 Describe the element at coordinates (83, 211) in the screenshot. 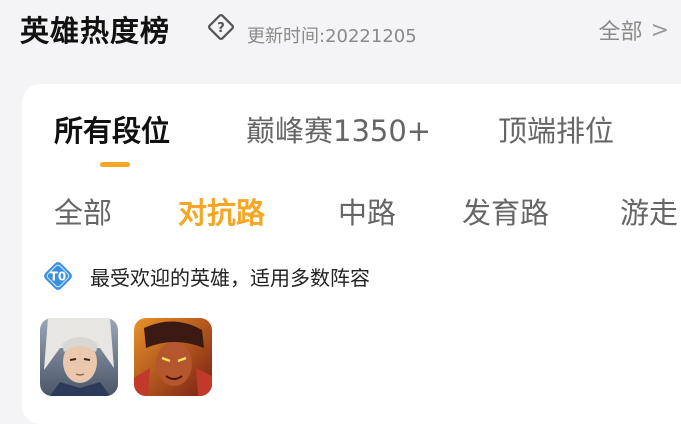

I see `tab-lane-all: 全部` at that location.